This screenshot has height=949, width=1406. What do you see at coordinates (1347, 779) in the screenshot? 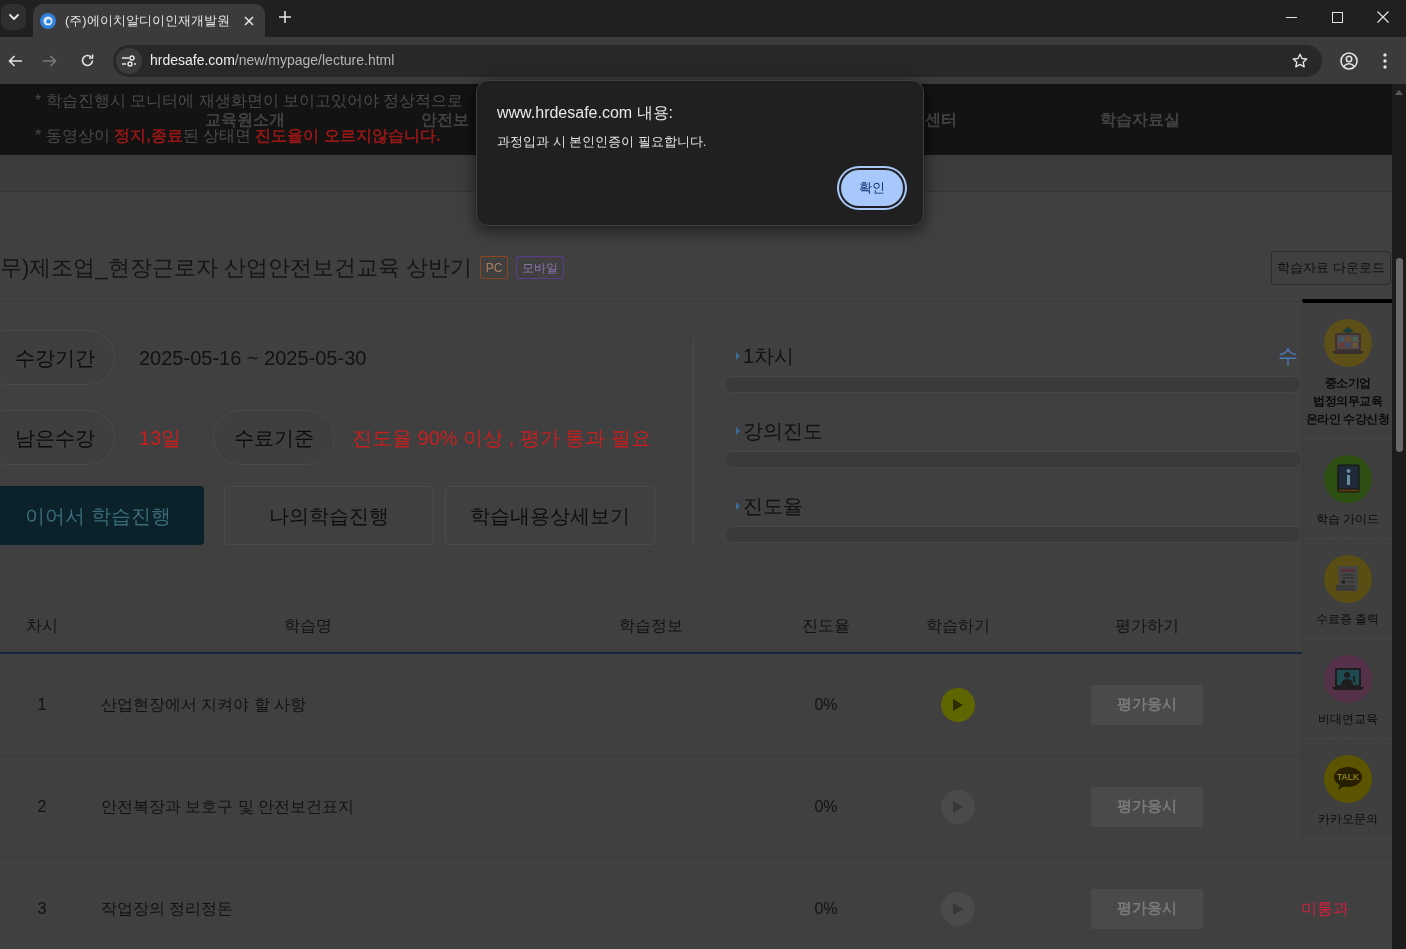
I see `talk-bubble-icon: TALK` at bounding box center [1347, 779].